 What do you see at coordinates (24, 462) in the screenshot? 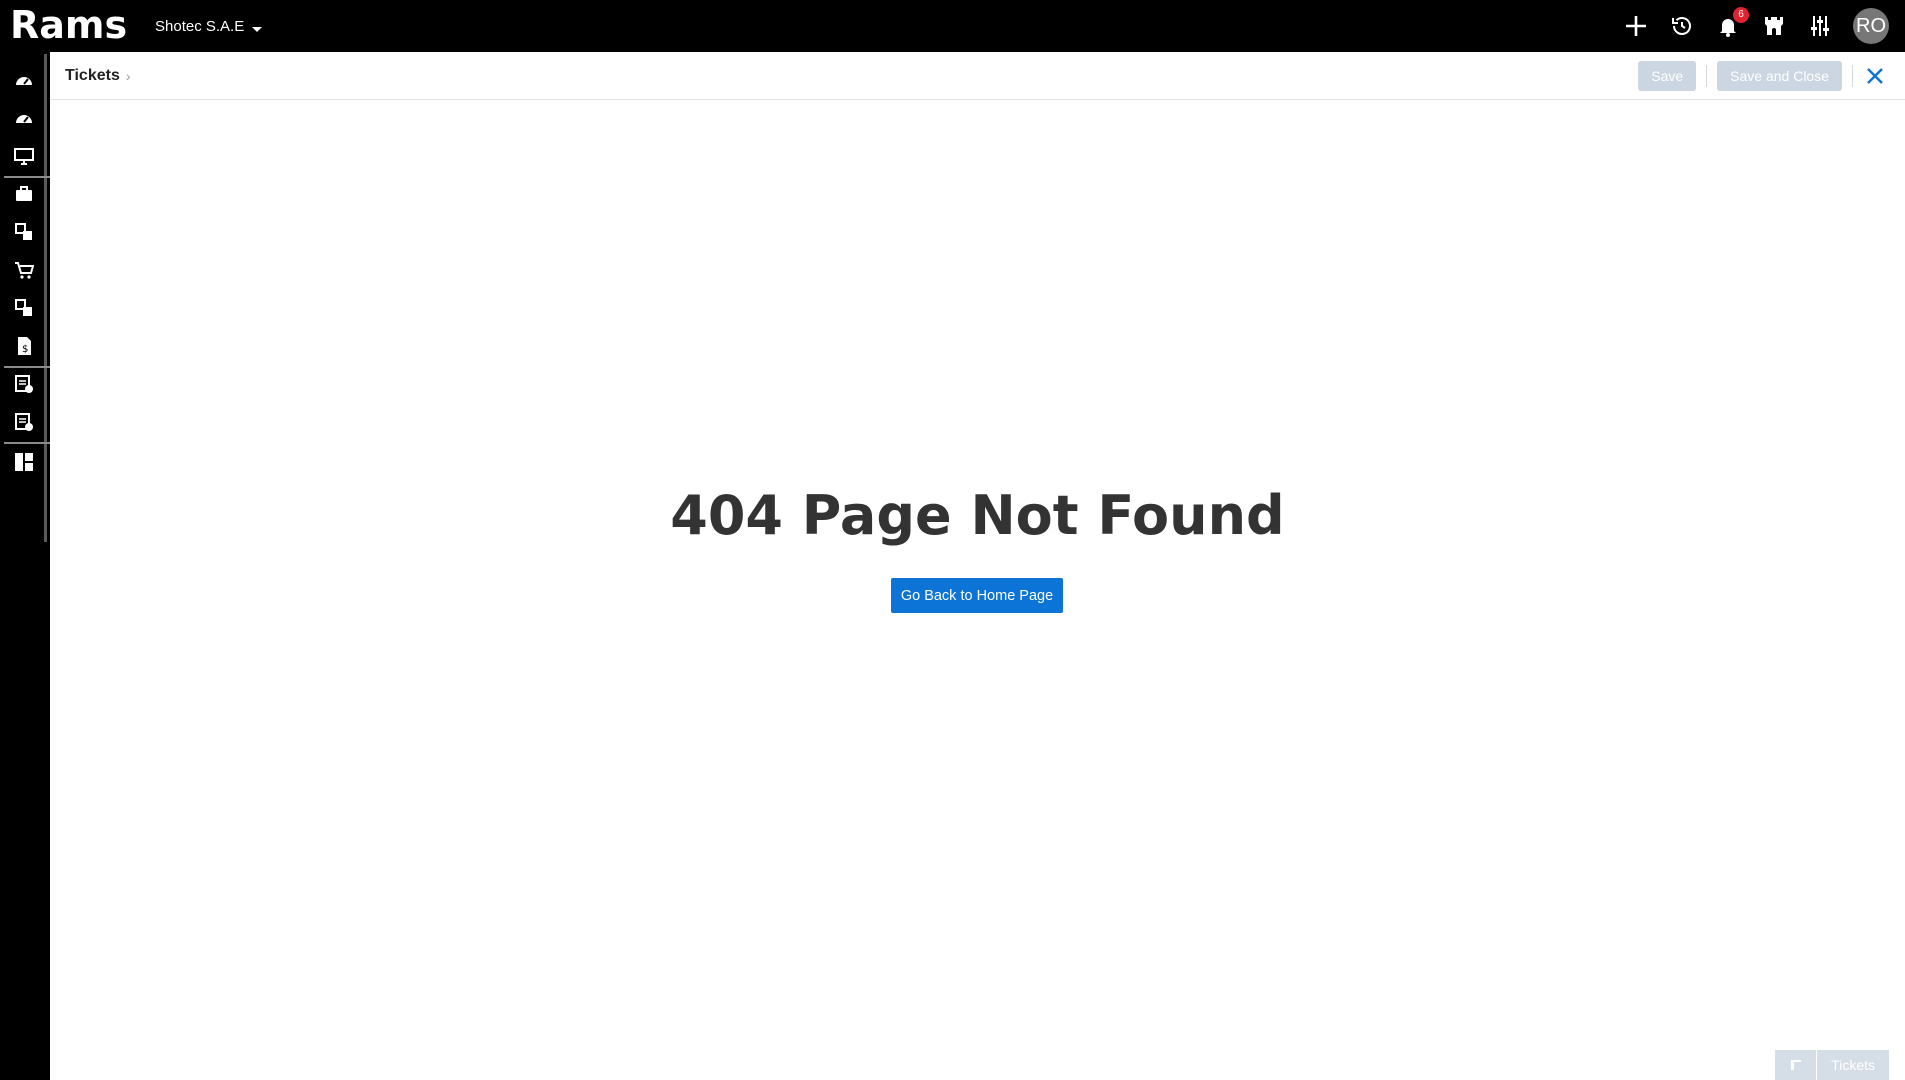
I see `grid-layout-icon` at bounding box center [24, 462].